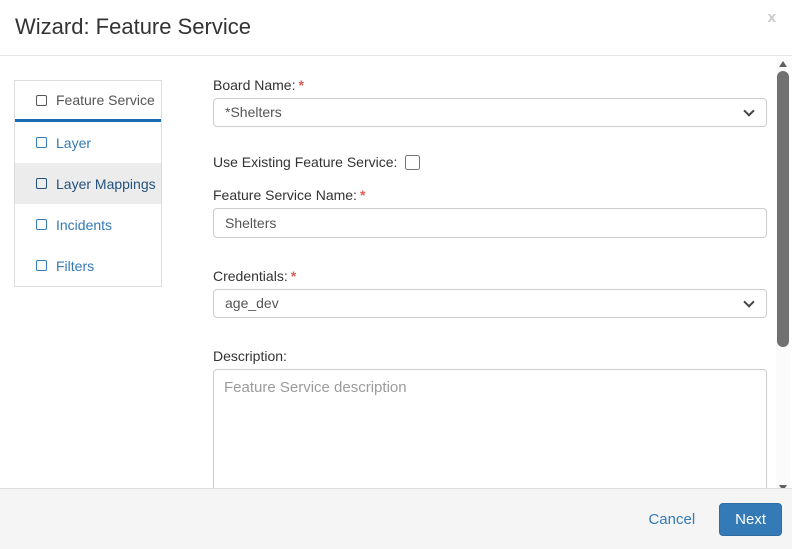 Image resolution: width=792 pixels, height=549 pixels. What do you see at coordinates (671, 519) in the screenshot?
I see `cancel-button: Cancel` at bounding box center [671, 519].